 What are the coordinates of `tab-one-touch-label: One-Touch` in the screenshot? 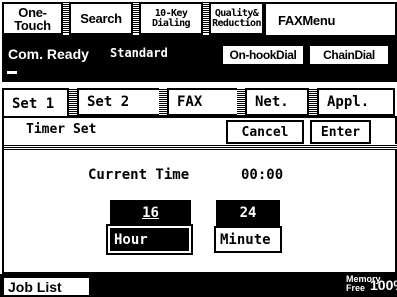 It's located at (32, 18).